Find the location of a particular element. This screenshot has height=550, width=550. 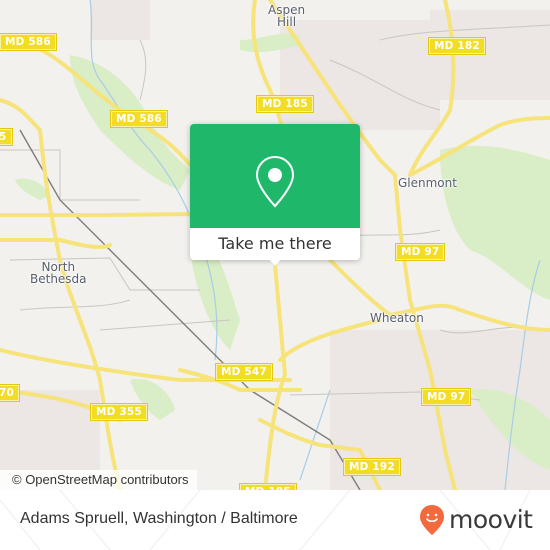

place-label-wheaton: Wheaton is located at coordinates (397, 318).